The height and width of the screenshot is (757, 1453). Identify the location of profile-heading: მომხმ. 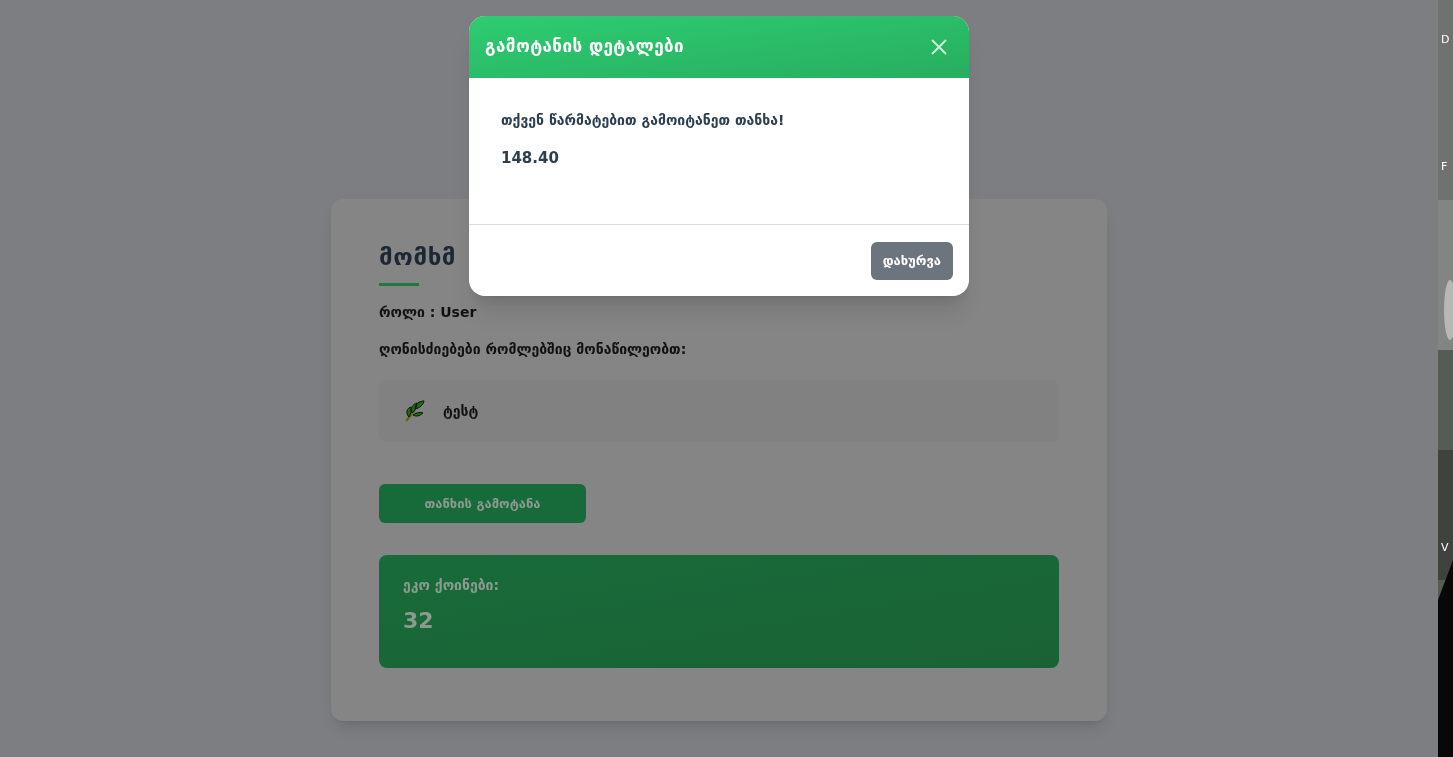
(418, 257).